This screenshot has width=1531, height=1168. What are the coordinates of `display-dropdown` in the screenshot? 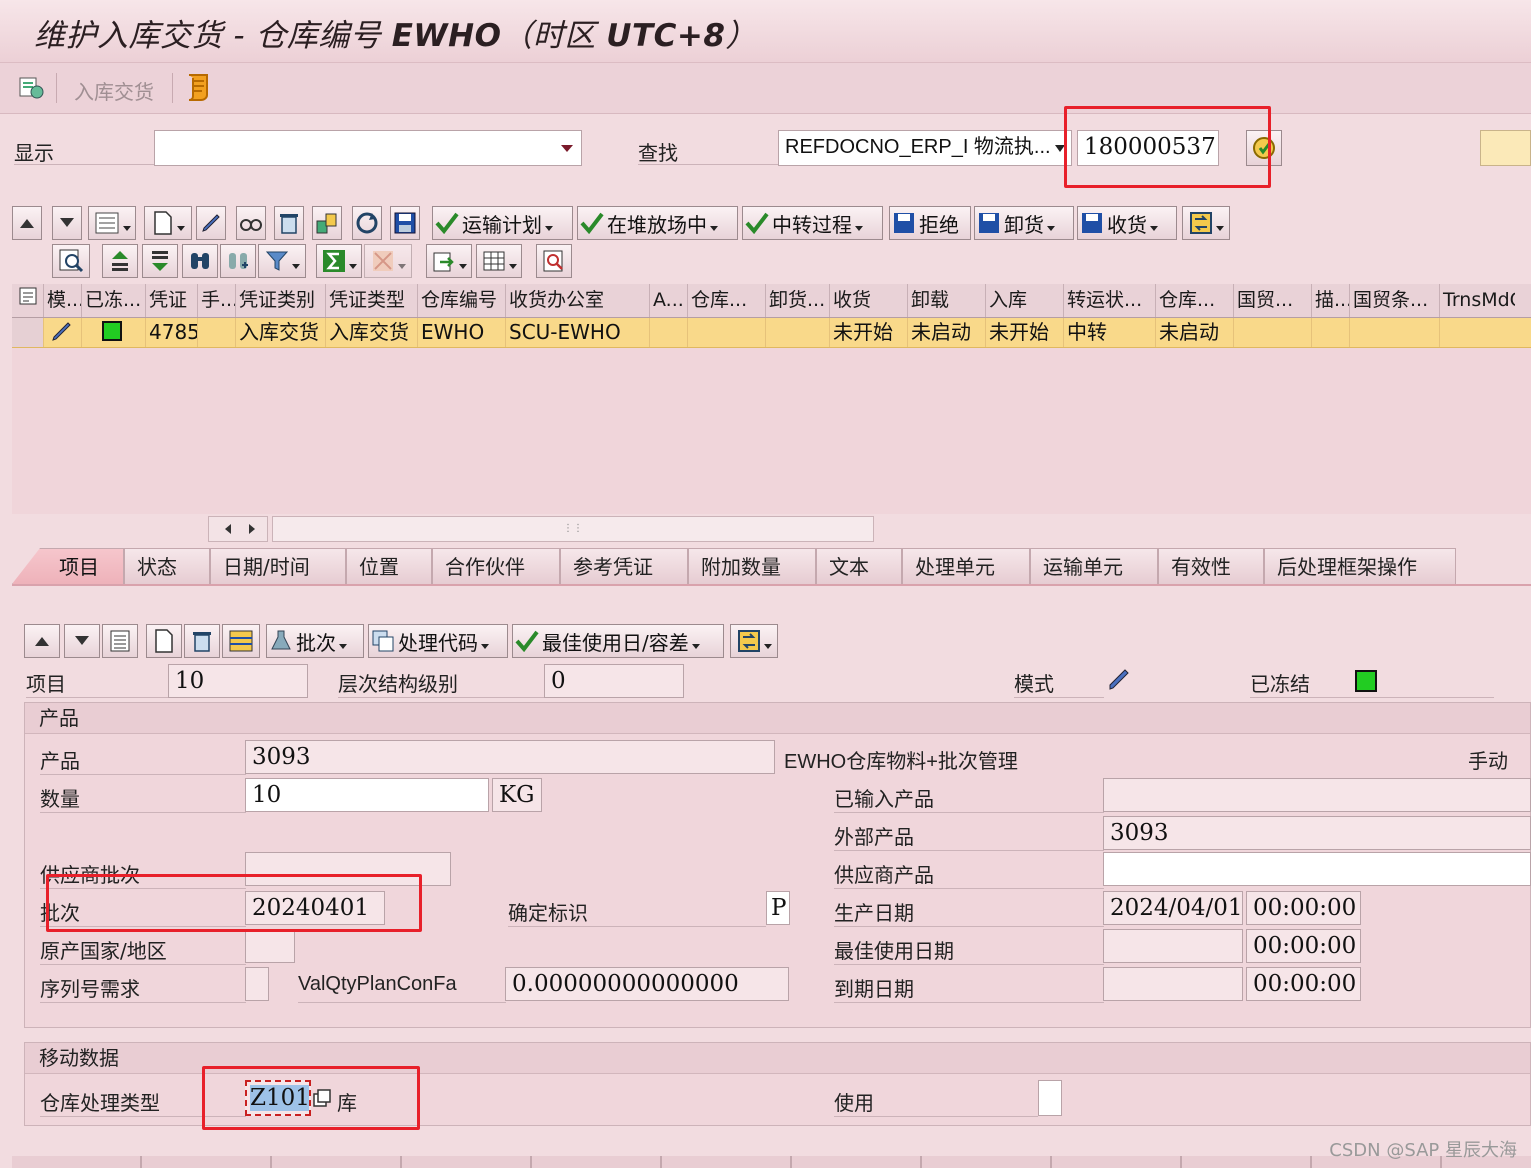 It's located at (368, 148).